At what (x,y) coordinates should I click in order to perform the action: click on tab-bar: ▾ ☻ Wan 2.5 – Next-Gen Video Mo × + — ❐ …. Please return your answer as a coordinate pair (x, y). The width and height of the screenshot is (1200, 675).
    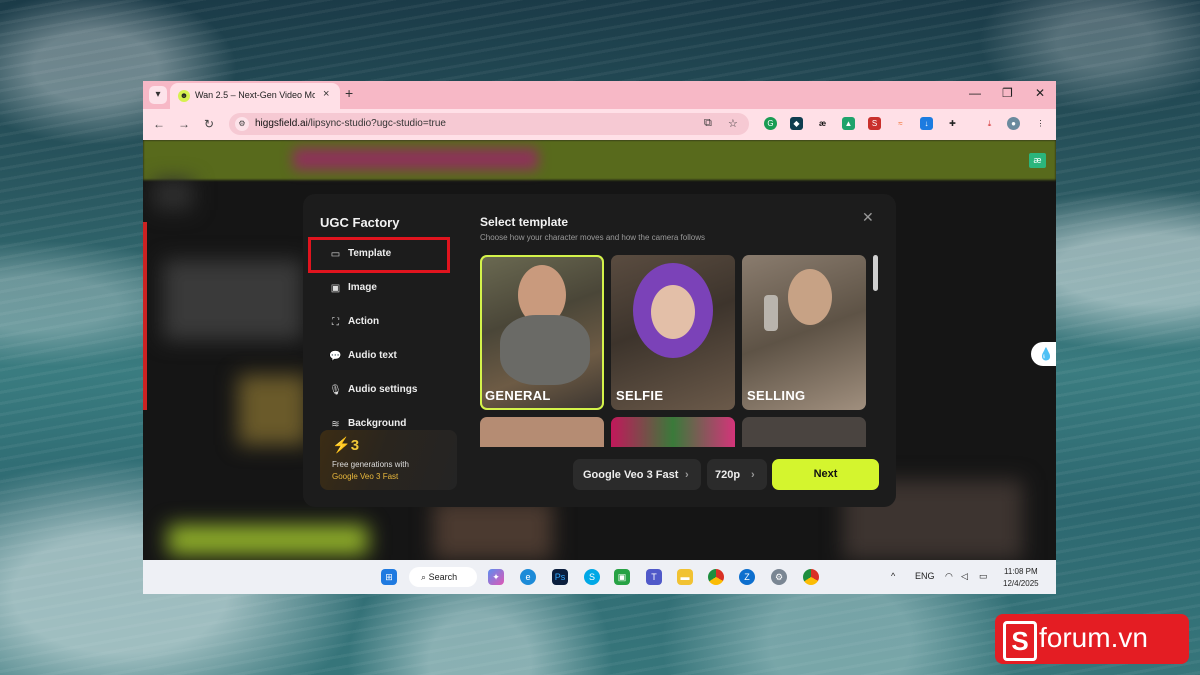
    Looking at the image, I should click on (599, 95).